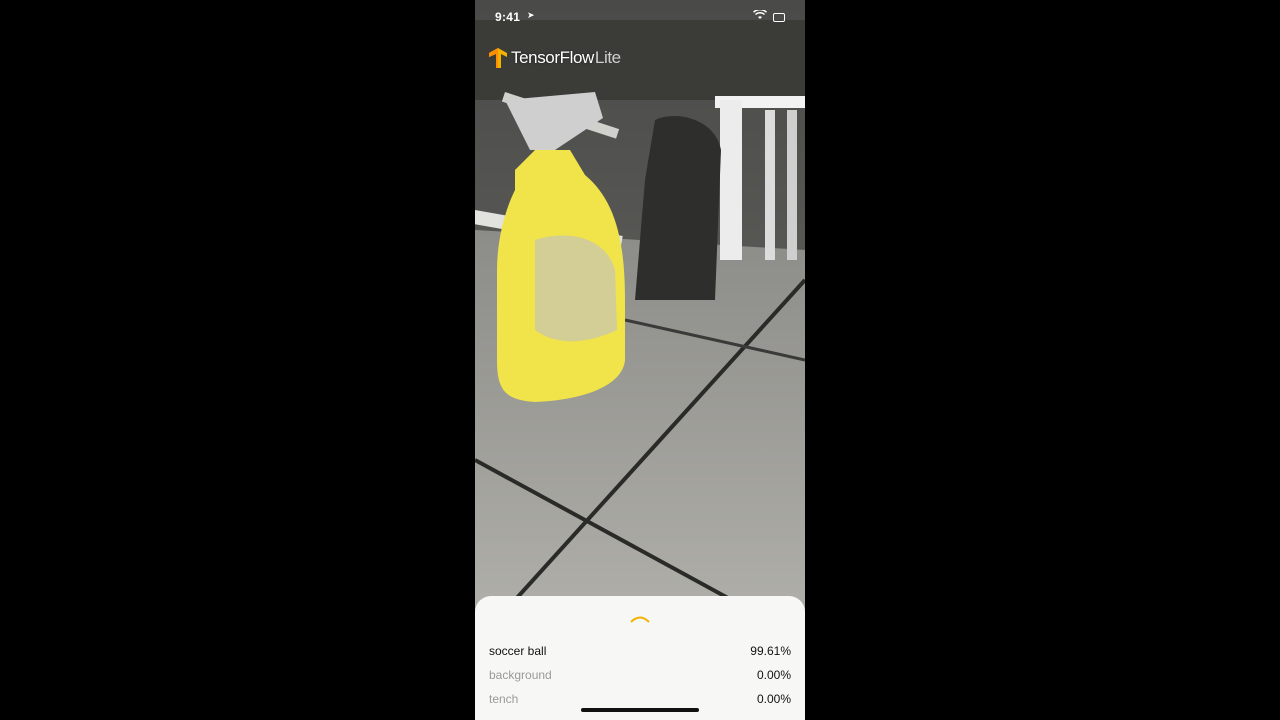 This screenshot has height=720, width=1280. What do you see at coordinates (760, 15) in the screenshot?
I see `wifi-icon` at bounding box center [760, 15].